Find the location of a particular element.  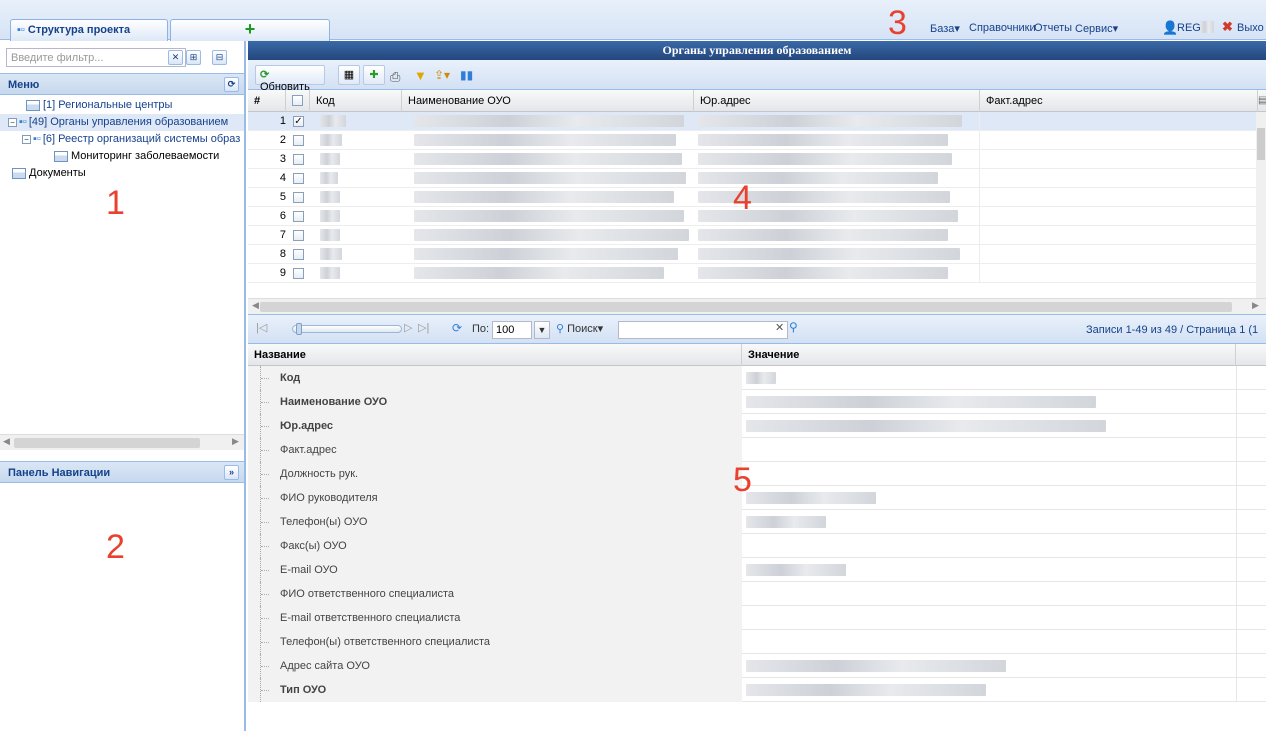

property-row: Наименование ОУО is located at coordinates (757, 402).